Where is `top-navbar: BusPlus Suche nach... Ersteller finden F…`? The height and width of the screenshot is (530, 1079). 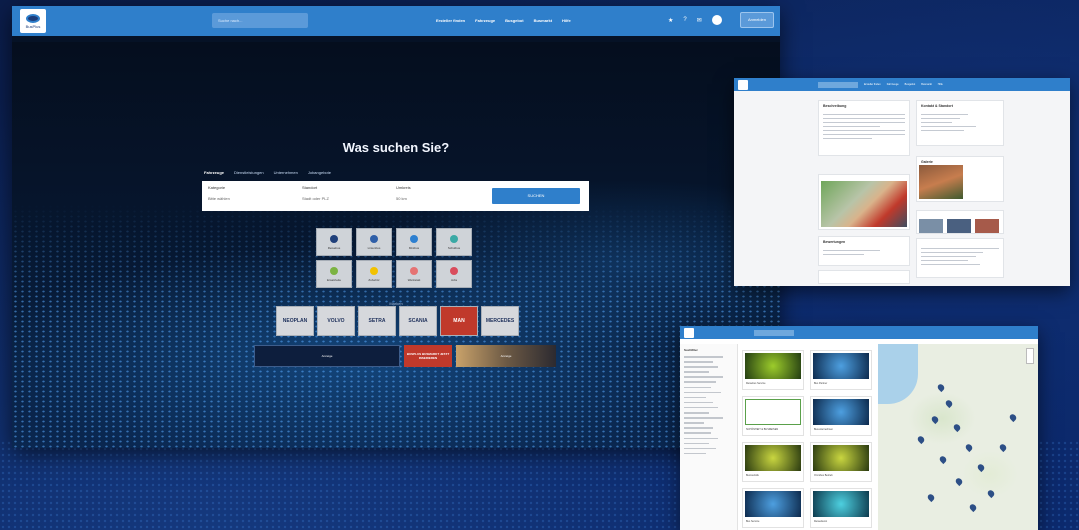
top-navbar: BusPlus Suche nach... Ersteller finden F… is located at coordinates (396, 21).